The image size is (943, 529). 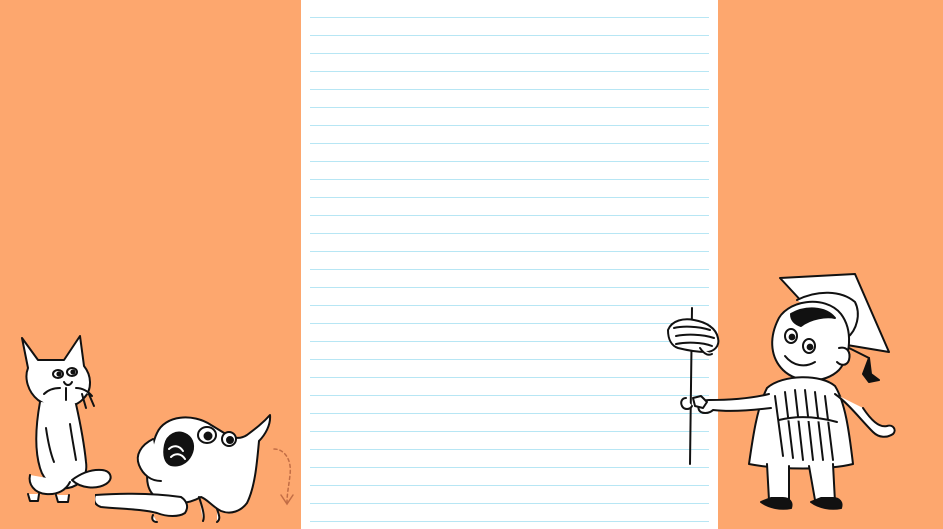 I want to click on pug-icon, so click(x=190, y=464).